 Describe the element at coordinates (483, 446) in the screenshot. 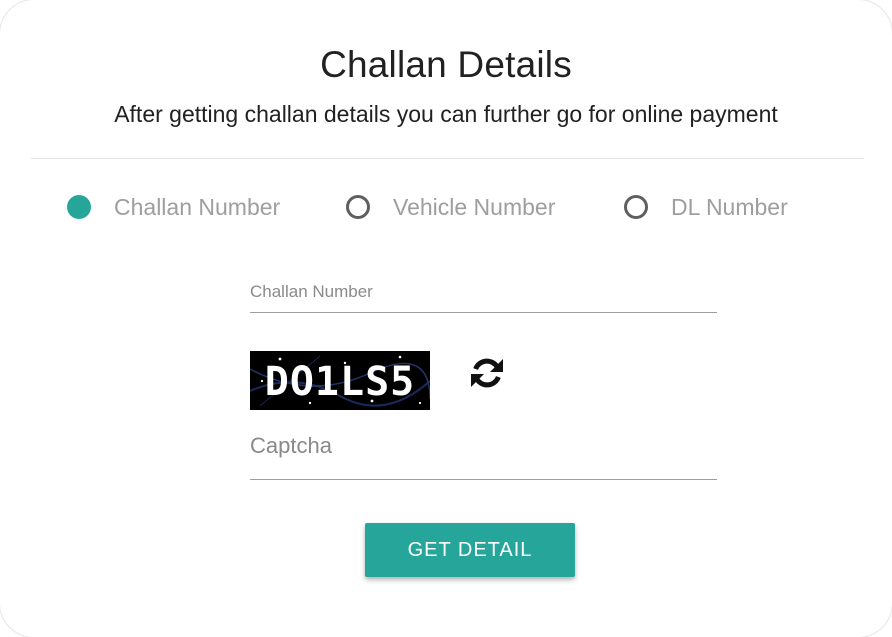

I see `captcha-input` at that location.